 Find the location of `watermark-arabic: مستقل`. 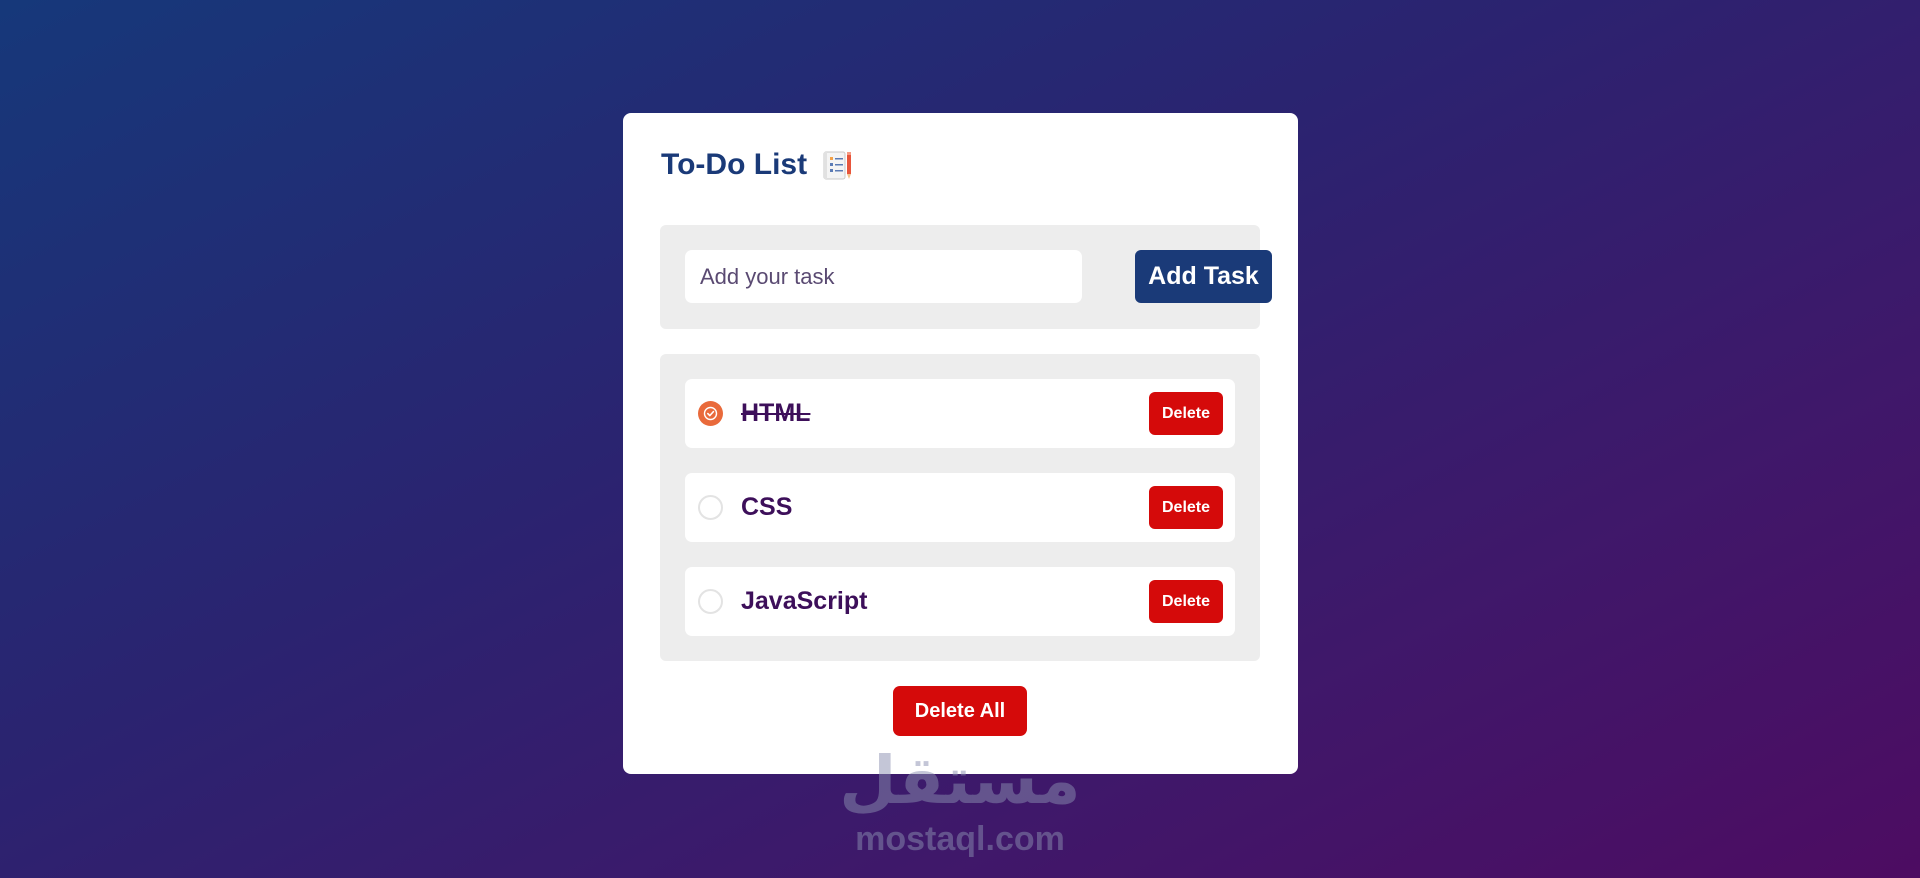

watermark-arabic: مستقل is located at coordinates (960, 780).